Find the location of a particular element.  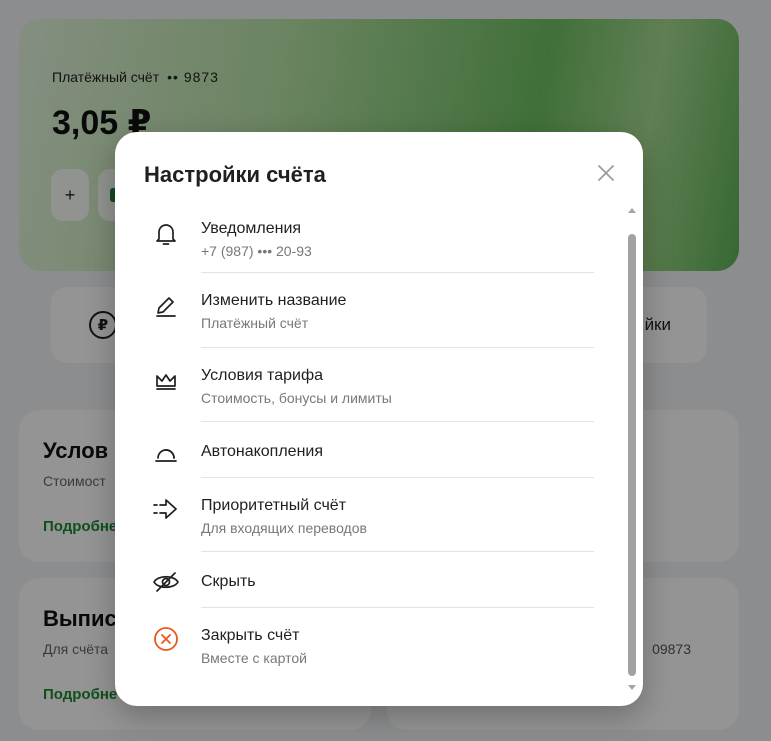

menu-item-notifications: Уведомления +7 (987) ••• 20-93 is located at coordinates (369, 240).